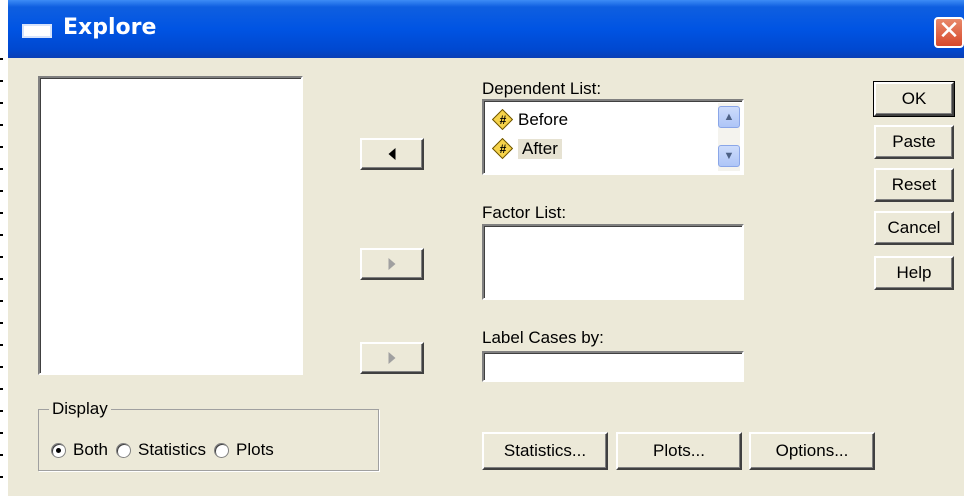 The height and width of the screenshot is (496, 964). Describe the element at coordinates (540, 148) in the screenshot. I see `list-item-label: After` at that location.